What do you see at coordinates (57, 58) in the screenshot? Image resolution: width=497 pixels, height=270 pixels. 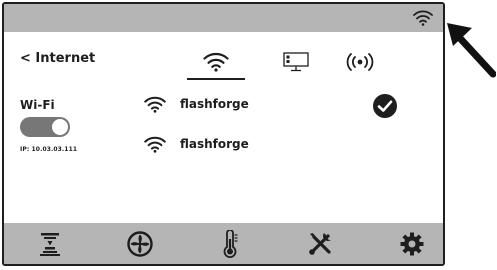 I see `back-button: < Internet` at bounding box center [57, 58].